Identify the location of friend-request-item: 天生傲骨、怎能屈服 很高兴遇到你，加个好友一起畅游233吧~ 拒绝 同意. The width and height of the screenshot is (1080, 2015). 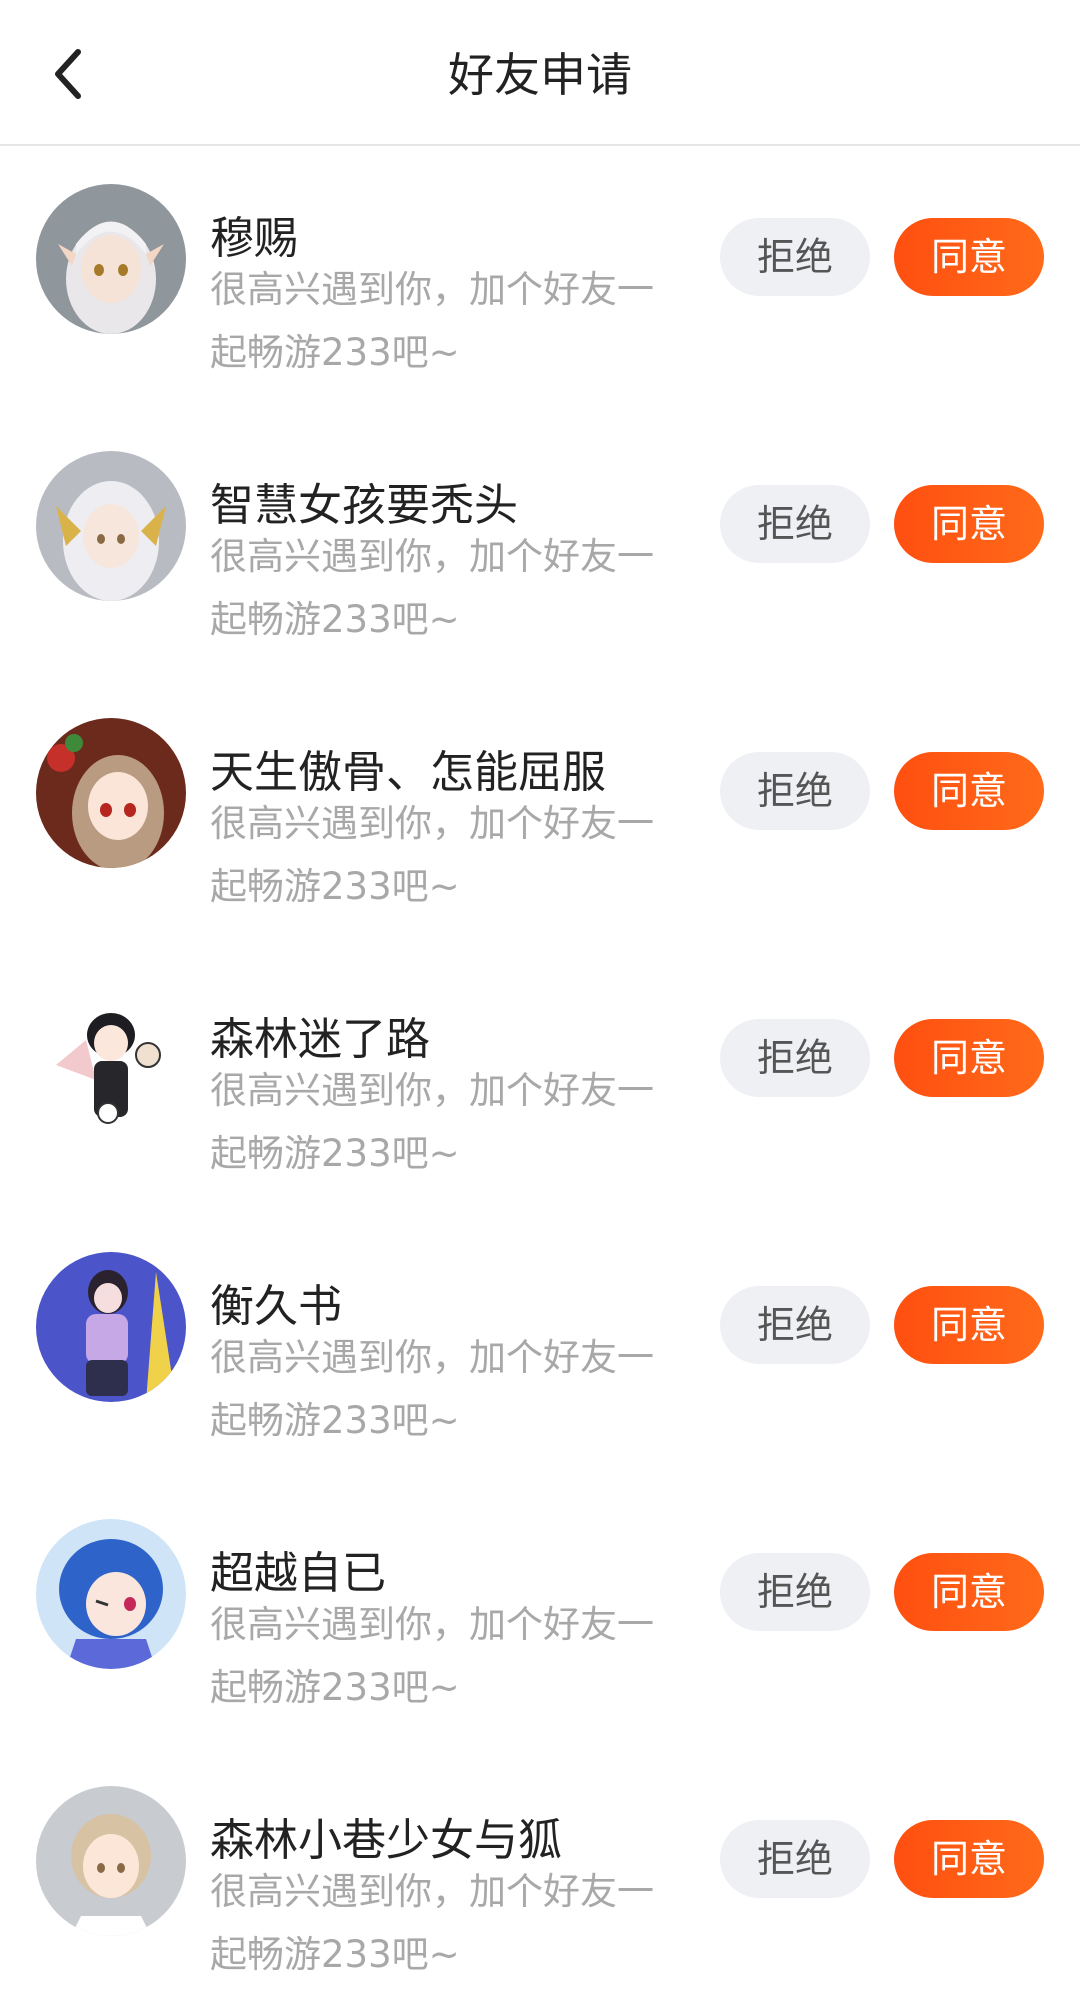
(540, 813).